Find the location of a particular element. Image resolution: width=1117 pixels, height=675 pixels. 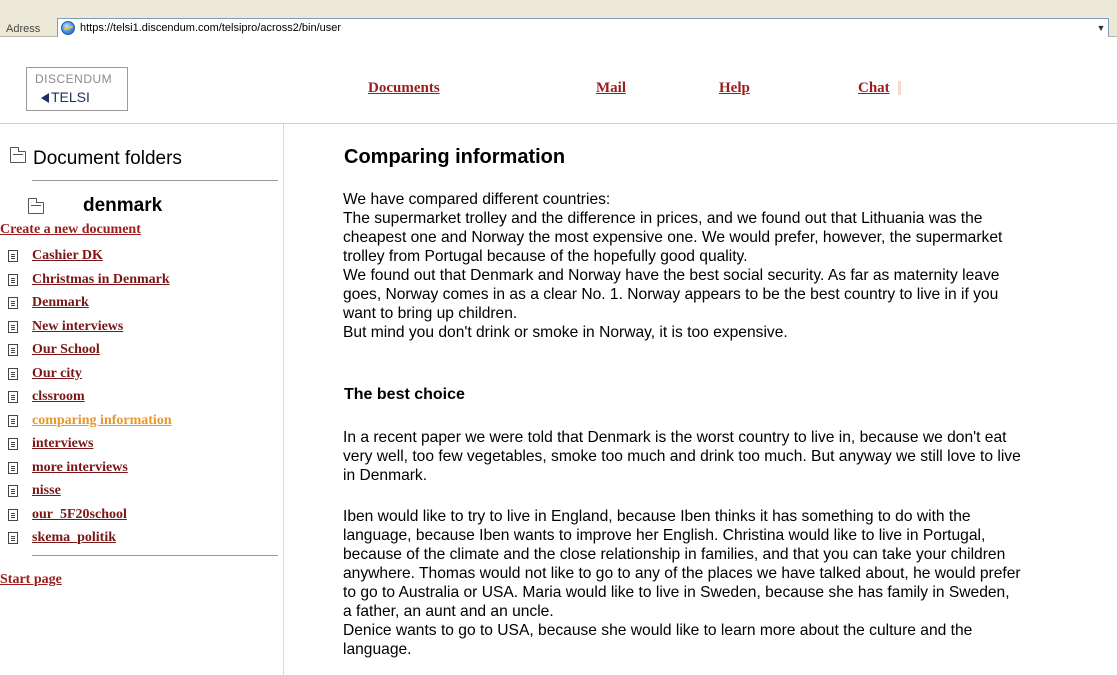

document-list-item: comparing information is located at coordinates (141, 422).